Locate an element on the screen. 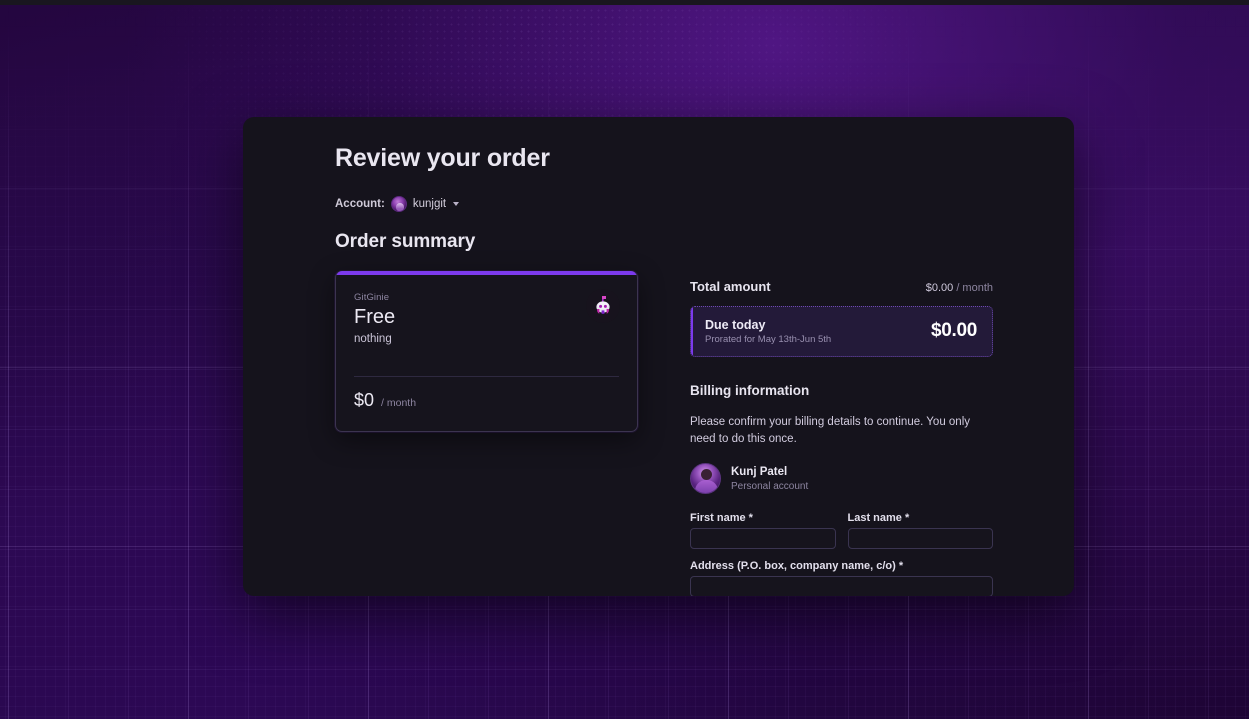  due-today-text: Due today Prorated for May 13th-Jun 5th is located at coordinates (768, 332).